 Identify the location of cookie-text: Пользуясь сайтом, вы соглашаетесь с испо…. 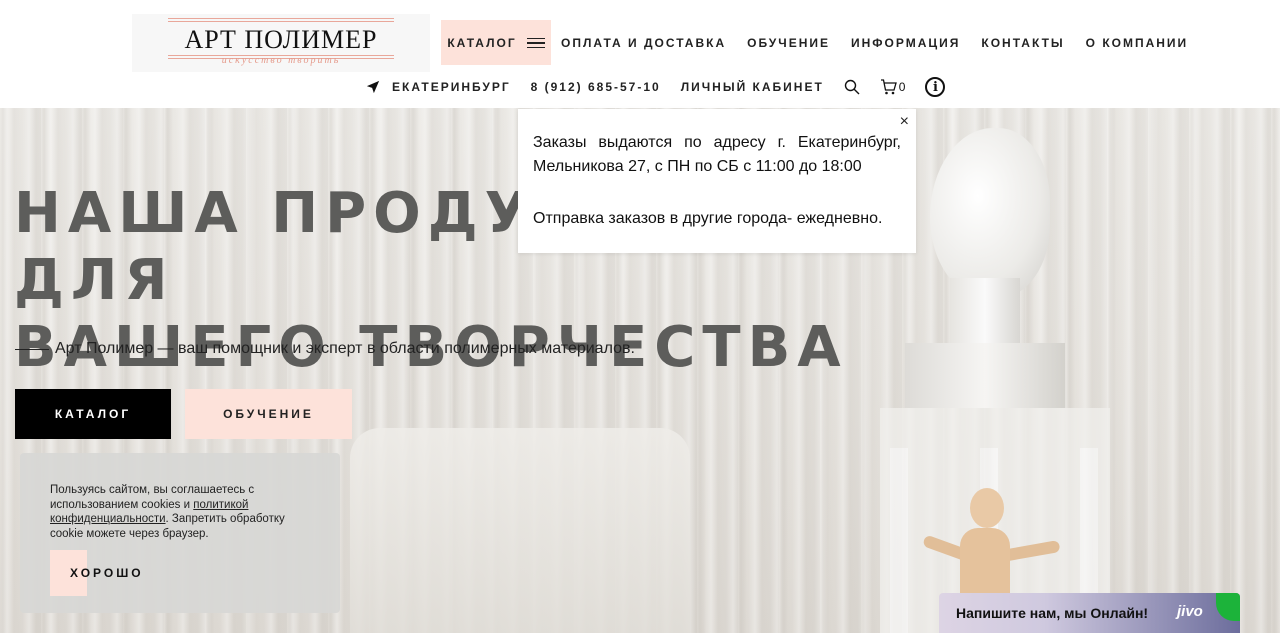
(167, 512).